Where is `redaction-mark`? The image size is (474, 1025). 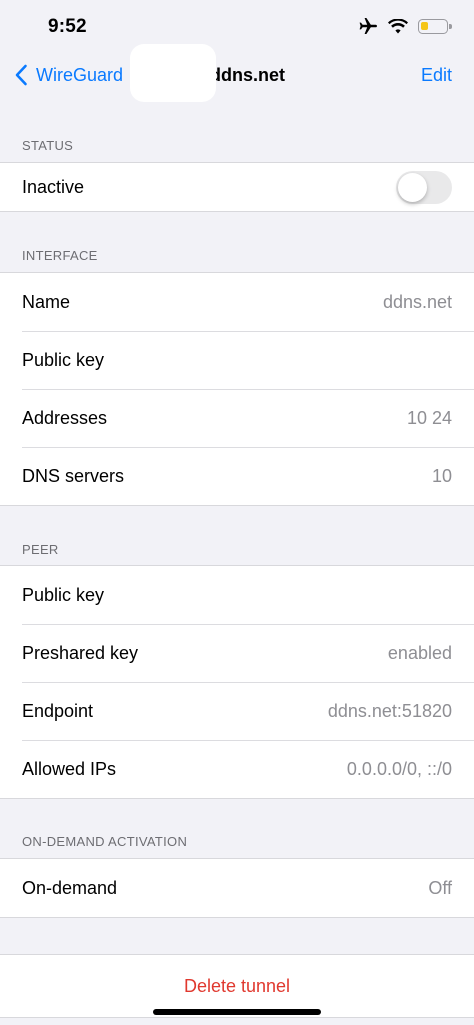
redaction-mark is located at coordinates (173, 73).